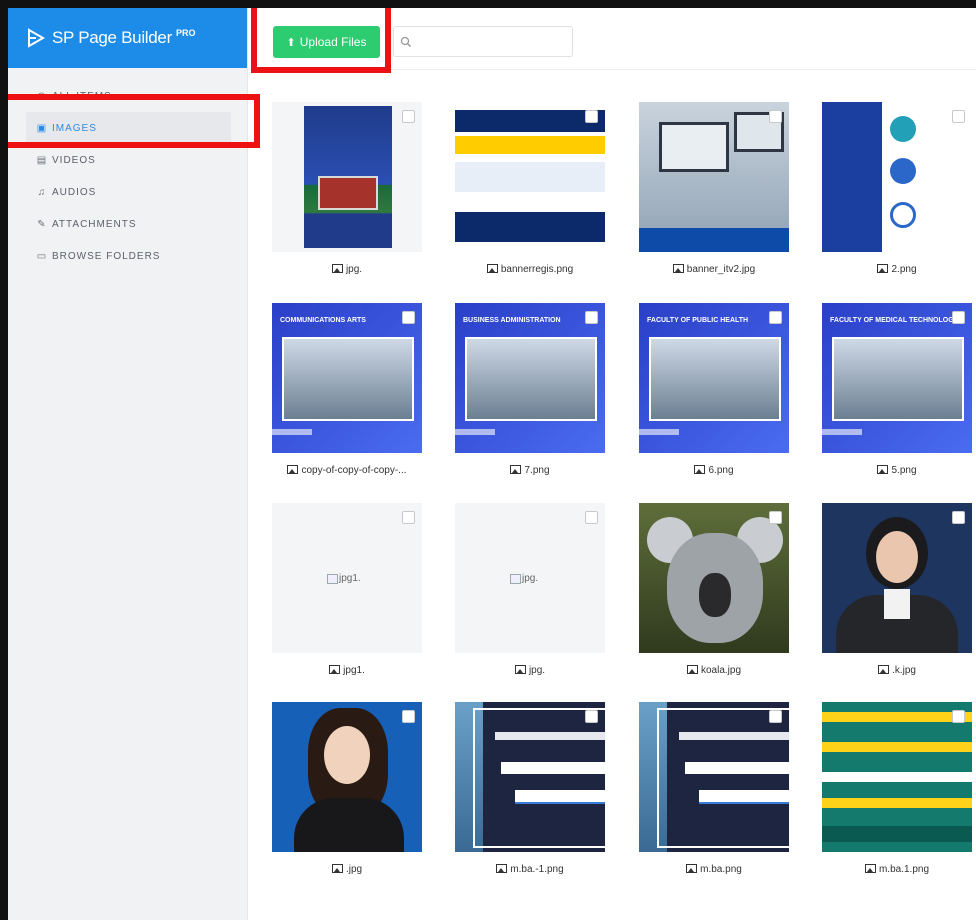 This screenshot has height=920, width=976. I want to click on faculty-title: FACULTY OF MEDICAL TECHNOLOGY, so click(894, 320).